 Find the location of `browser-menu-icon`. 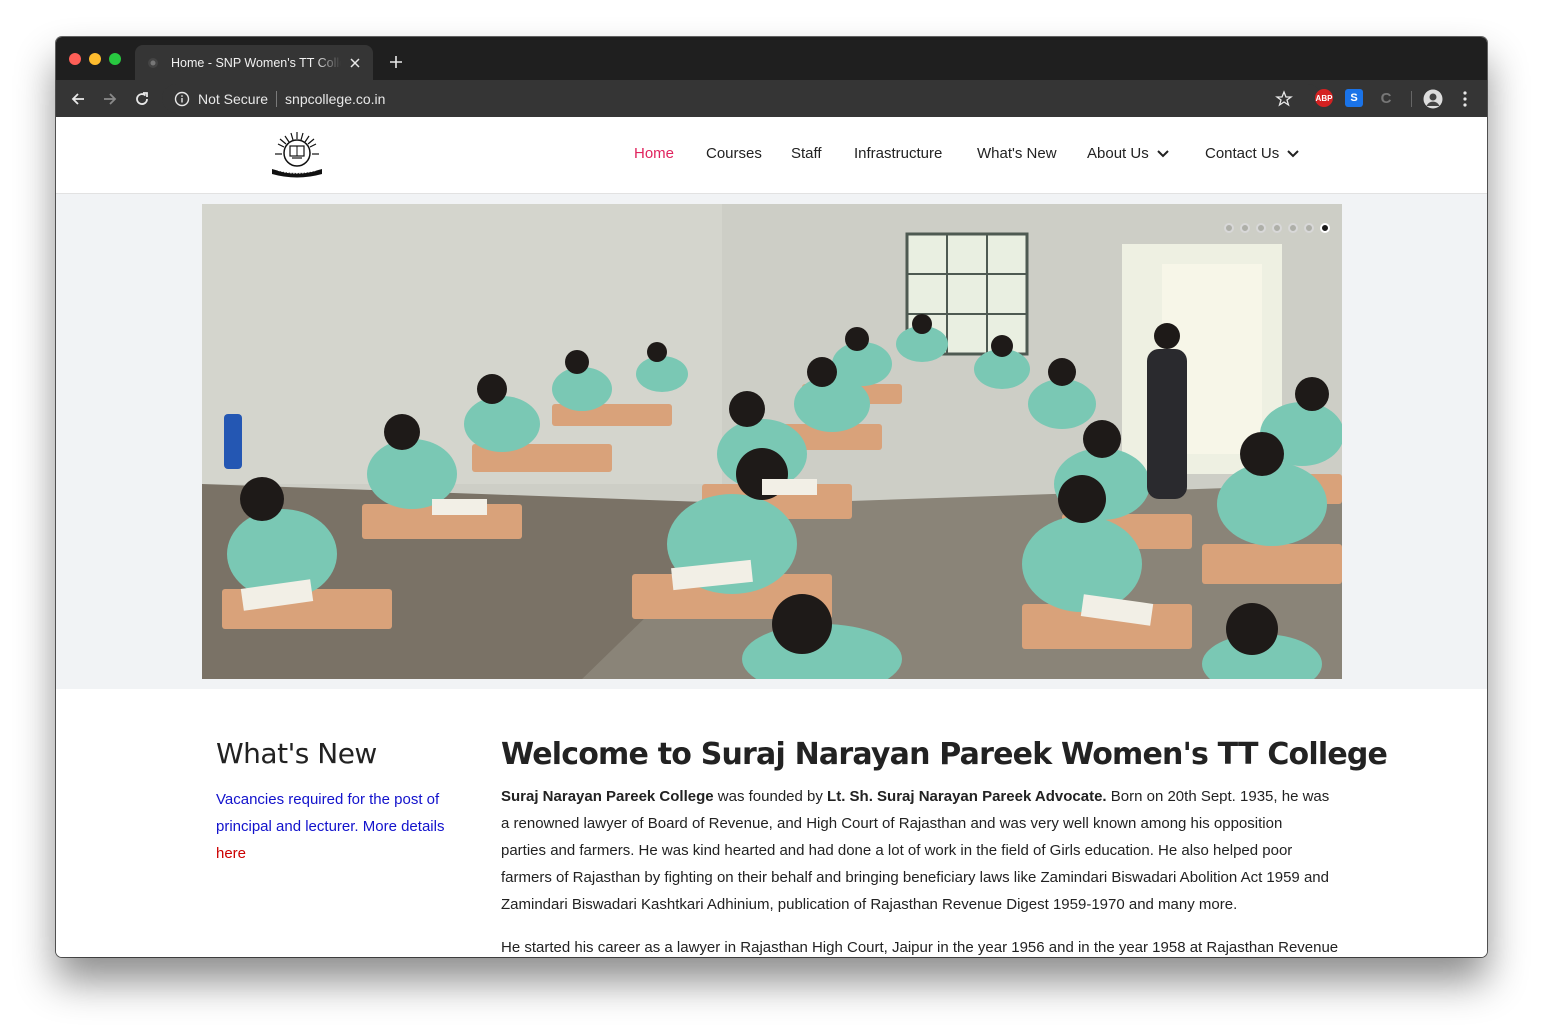

browser-menu-icon is located at coordinates (1465, 99).